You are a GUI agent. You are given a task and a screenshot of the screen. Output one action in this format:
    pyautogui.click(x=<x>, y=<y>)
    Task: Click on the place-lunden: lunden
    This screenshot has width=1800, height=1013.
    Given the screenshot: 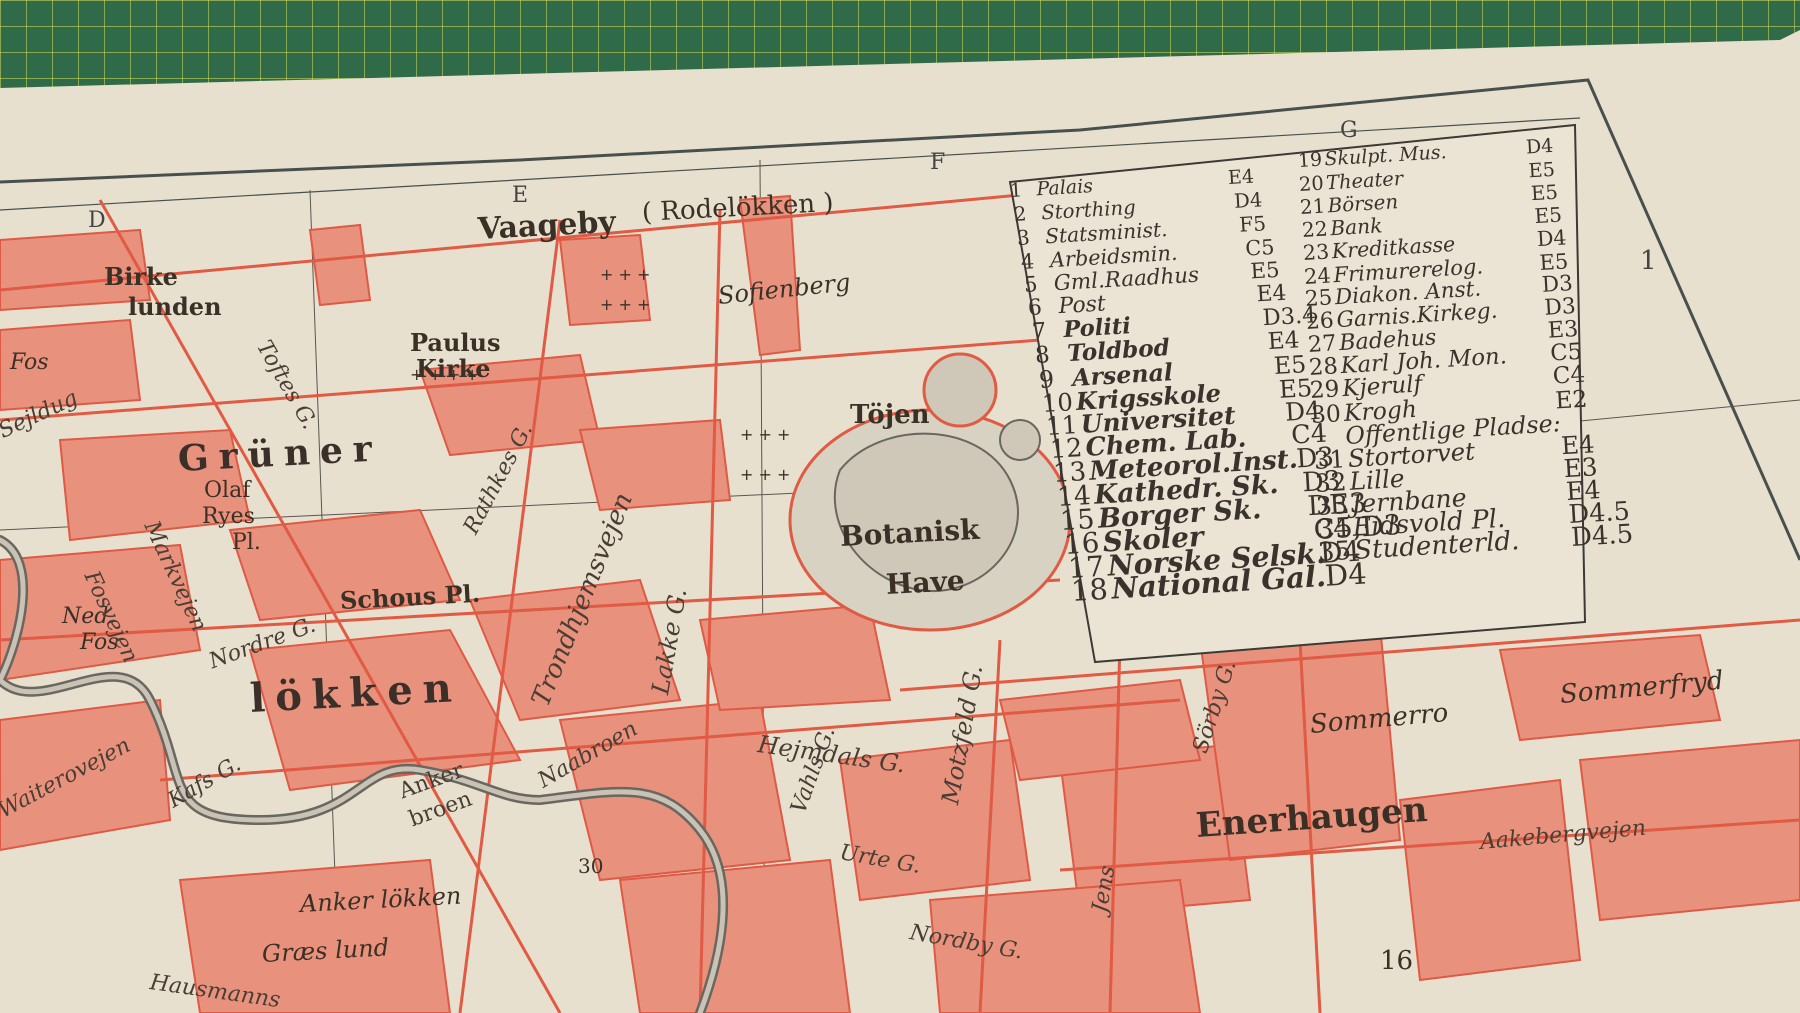 What is the action you would take?
    pyautogui.click(x=175, y=306)
    